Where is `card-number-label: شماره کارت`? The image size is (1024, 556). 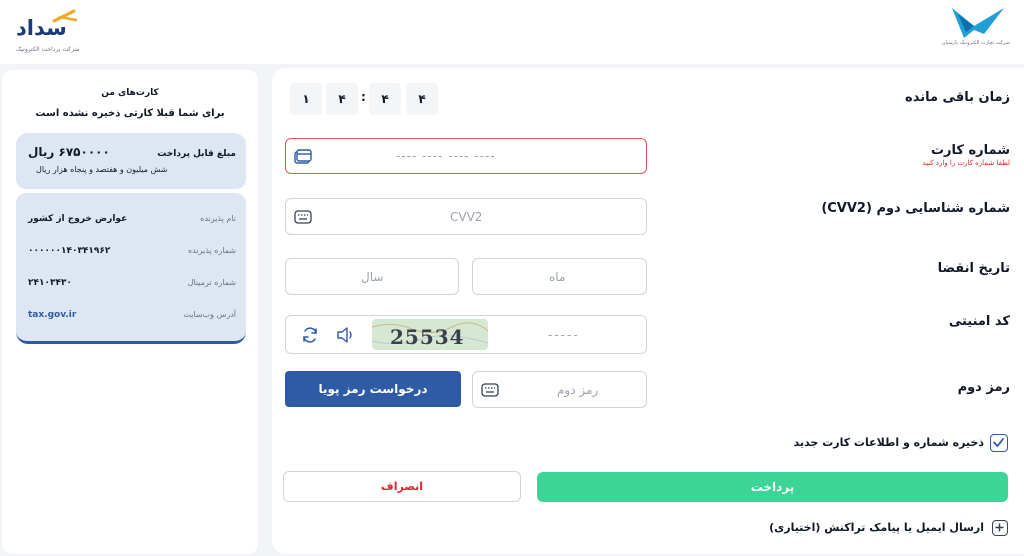 card-number-label: شماره کارت is located at coordinates (970, 150).